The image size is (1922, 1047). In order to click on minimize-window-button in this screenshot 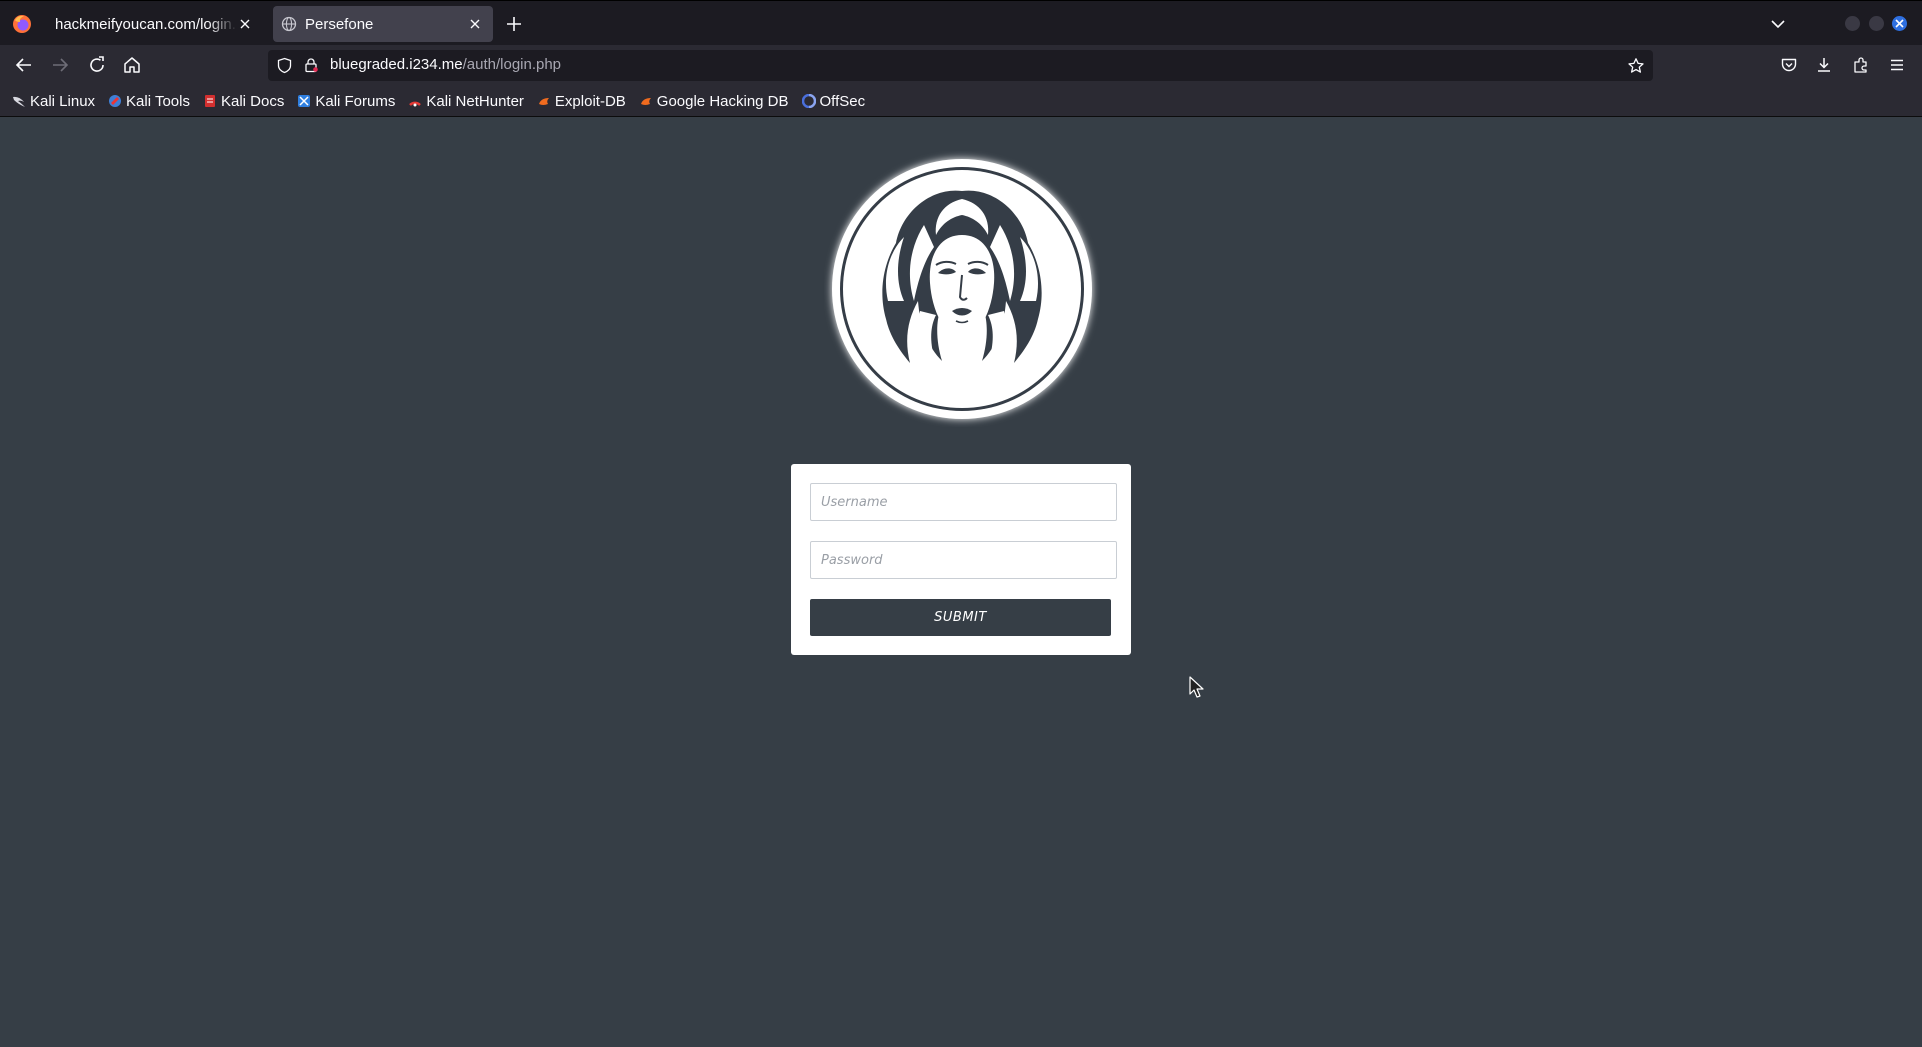, I will do `click(1852, 23)`.